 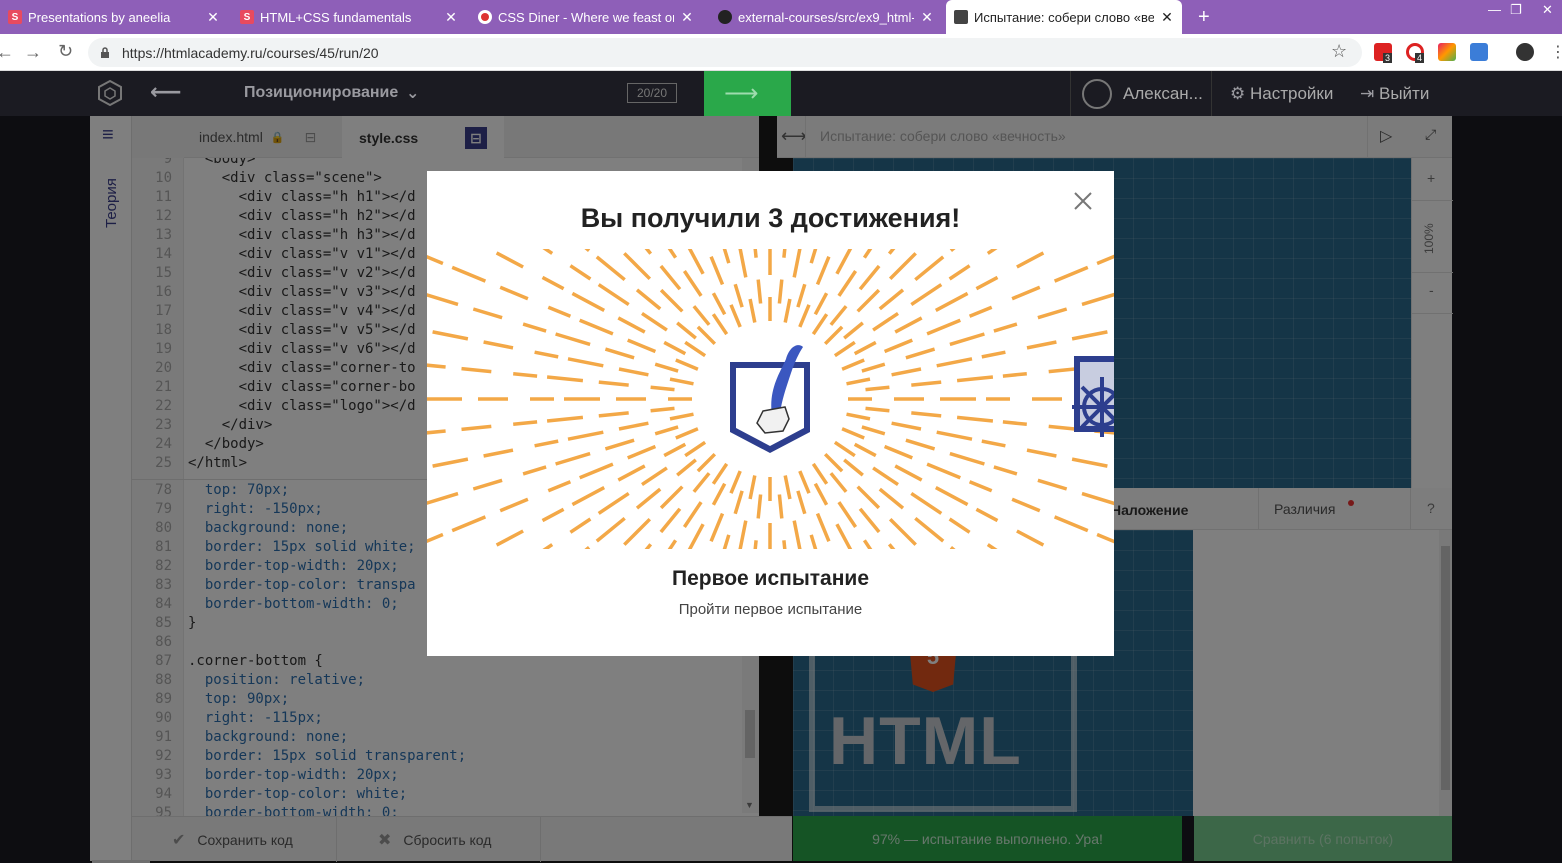 I want to click on download-extension-icon, so click(x=1479, y=52).